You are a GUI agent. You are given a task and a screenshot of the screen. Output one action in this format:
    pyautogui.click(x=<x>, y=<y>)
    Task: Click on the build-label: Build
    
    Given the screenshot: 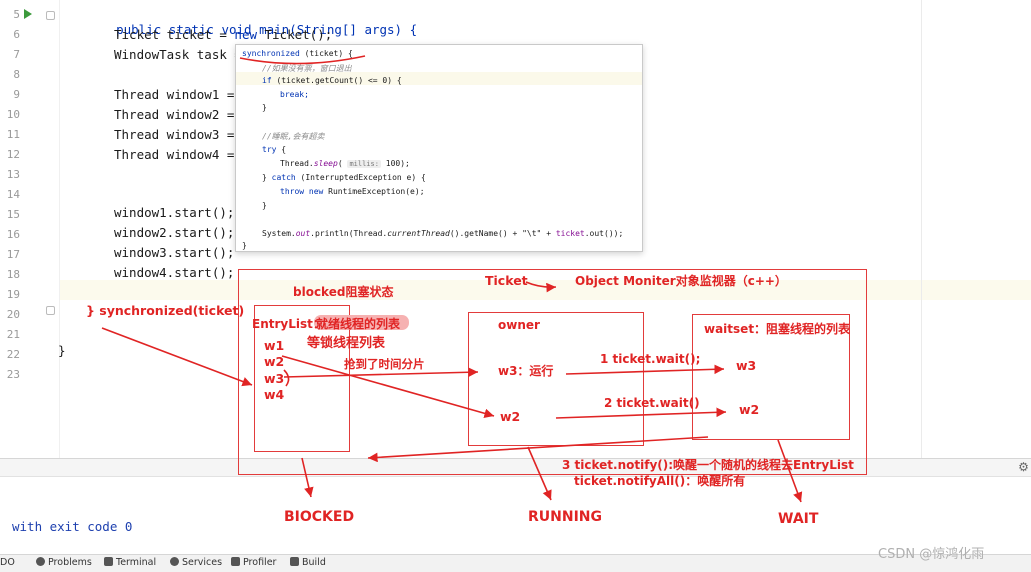 What is the action you would take?
    pyautogui.click(x=314, y=562)
    